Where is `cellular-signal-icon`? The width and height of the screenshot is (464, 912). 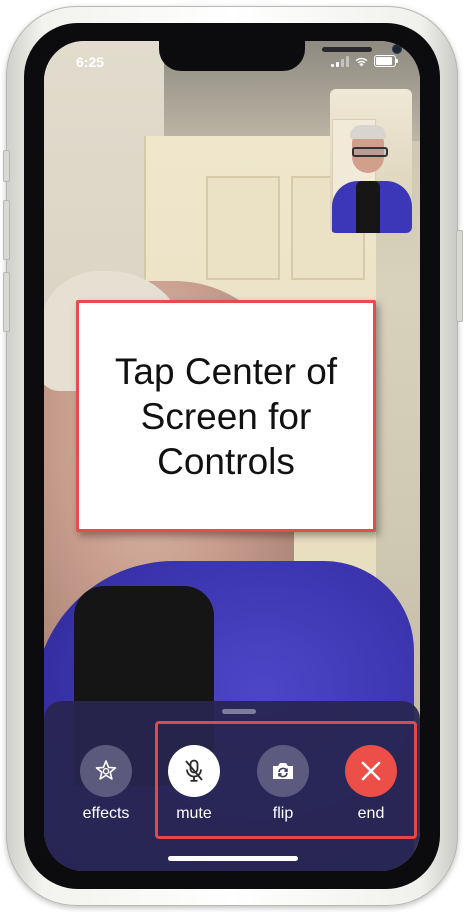 cellular-signal-icon is located at coordinates (340, 61).